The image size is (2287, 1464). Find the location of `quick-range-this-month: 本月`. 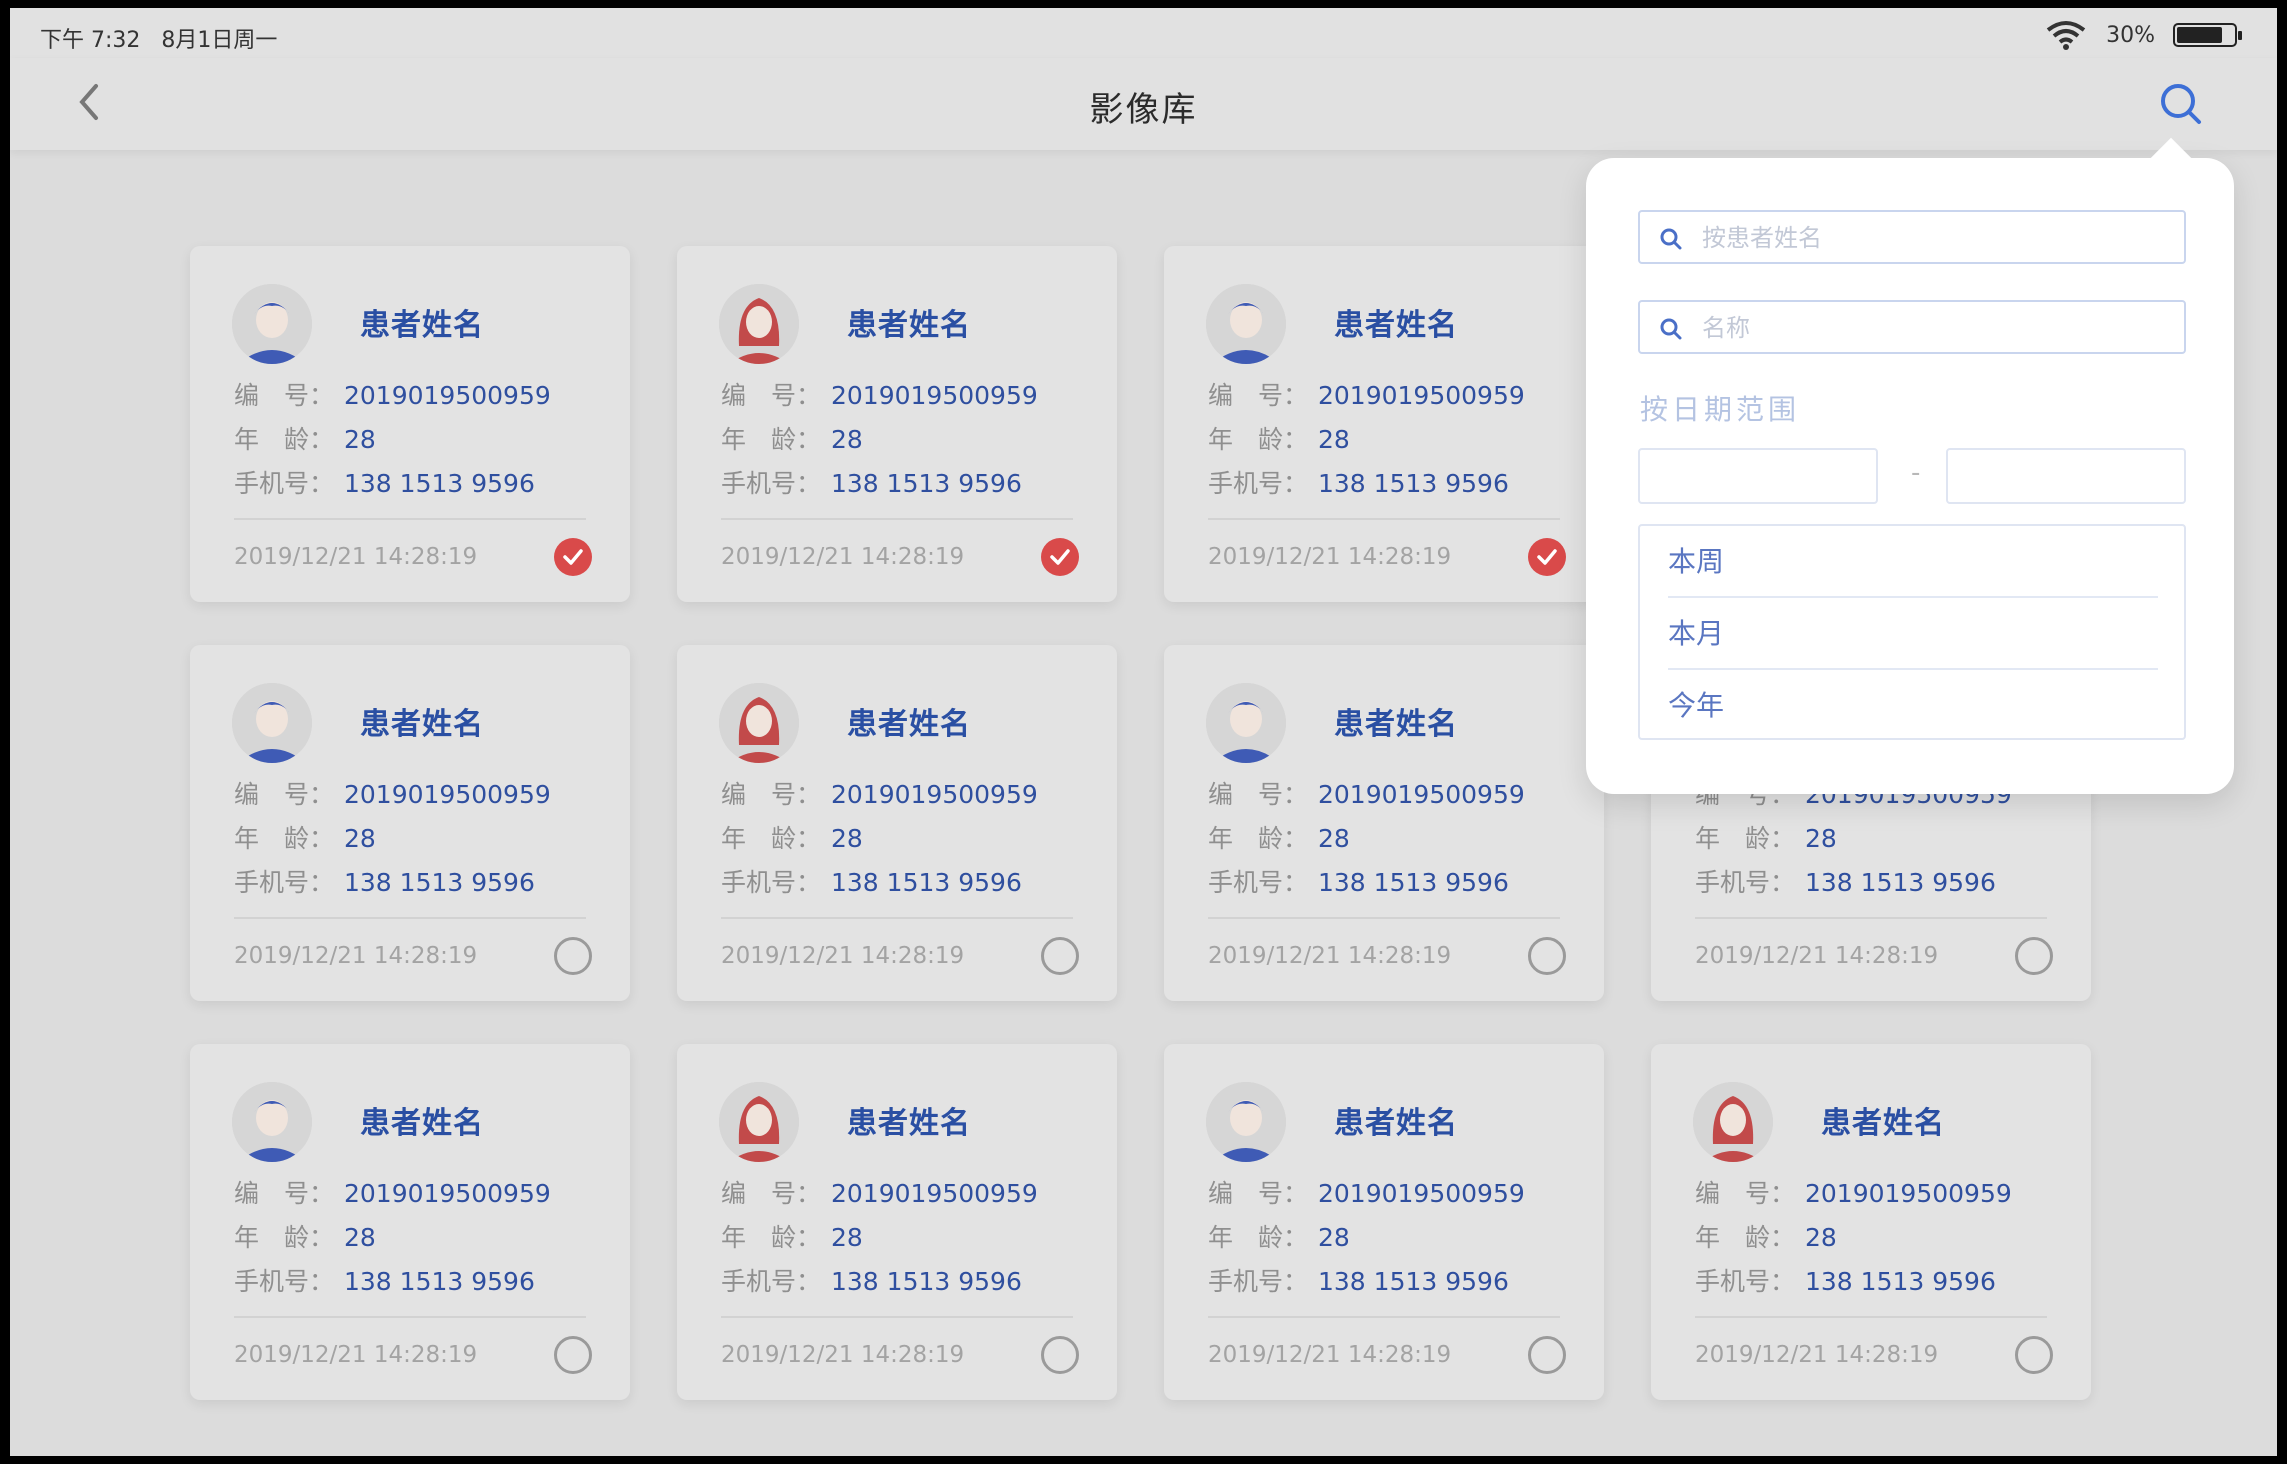

quick-range-this-month: 本月 is located at coordinates (1913, 634).